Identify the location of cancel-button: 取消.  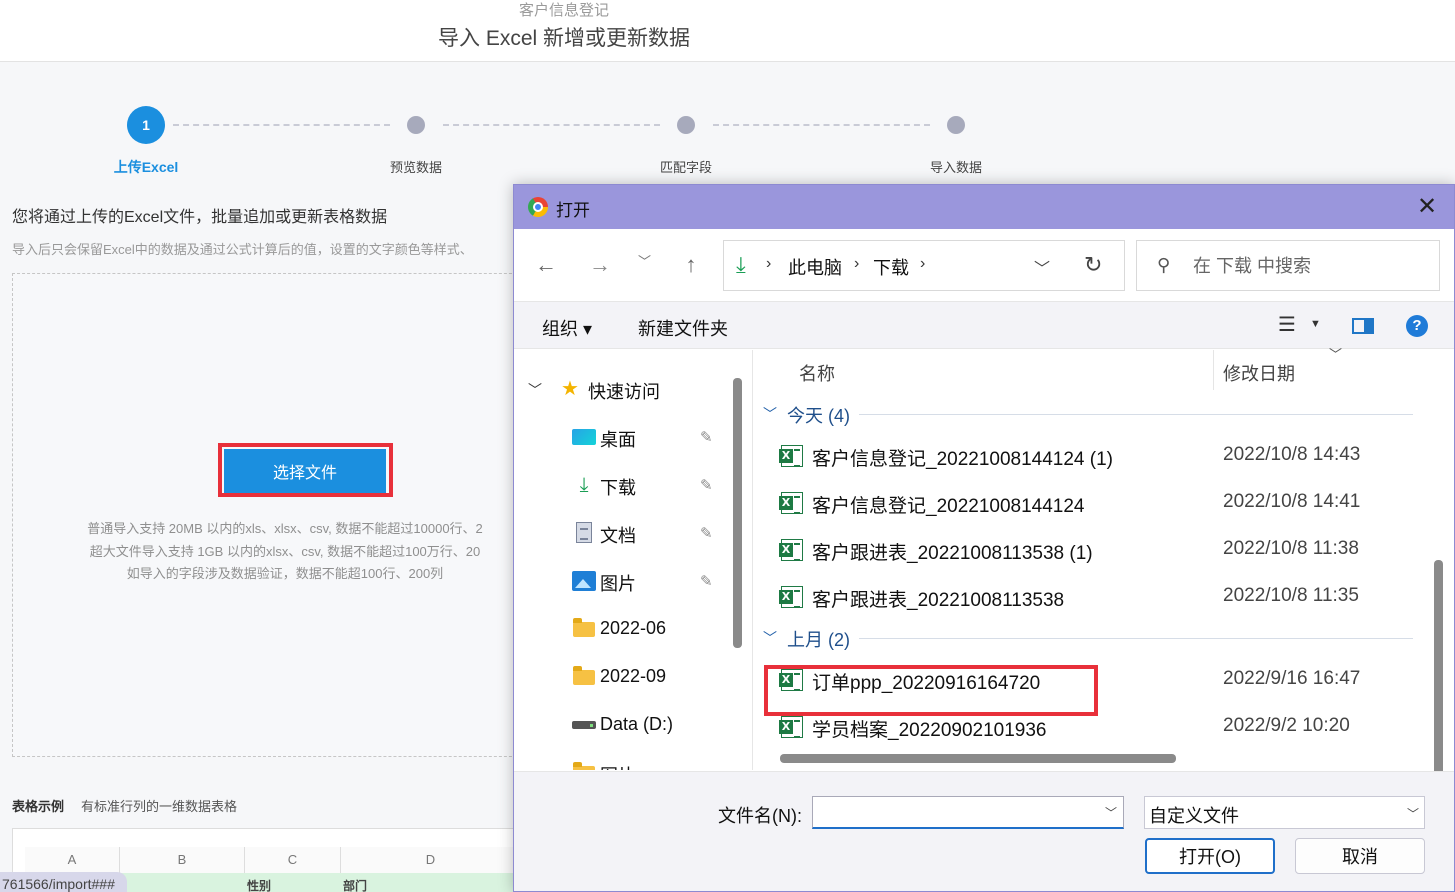
(1360, 856).